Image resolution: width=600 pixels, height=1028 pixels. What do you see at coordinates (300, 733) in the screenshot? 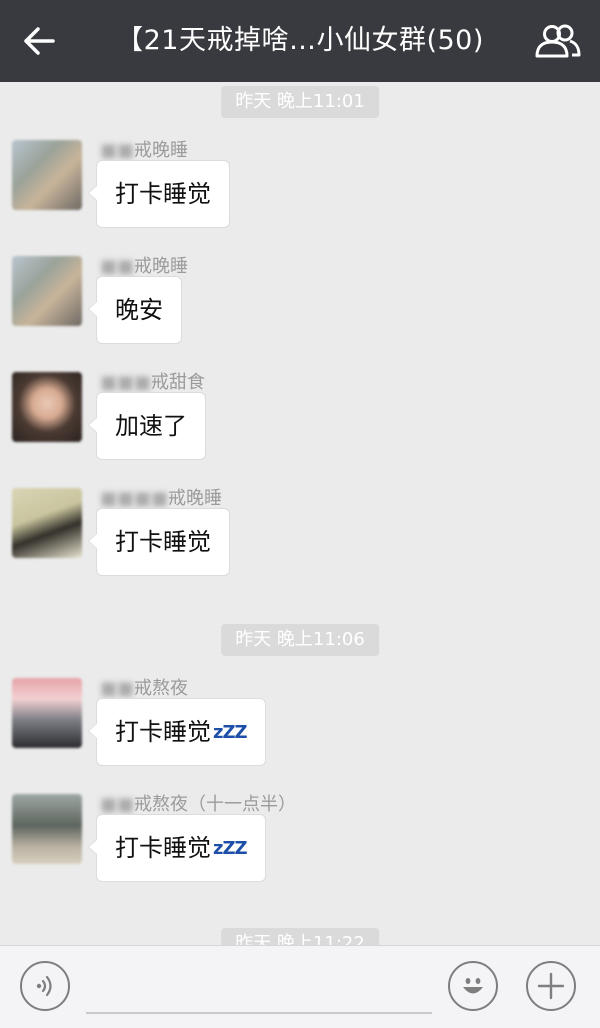
I see `message-item: ■■戒熬夜 打卡睡觉 zZZ` at bounding box center [300, 733].